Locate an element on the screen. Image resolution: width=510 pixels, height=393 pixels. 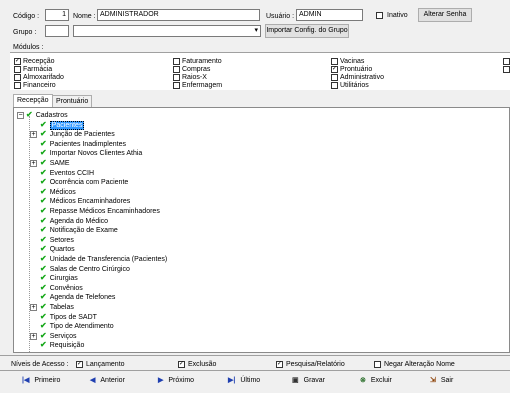
modulo-checkbox-financeiro is located at coordinates (17, 85).